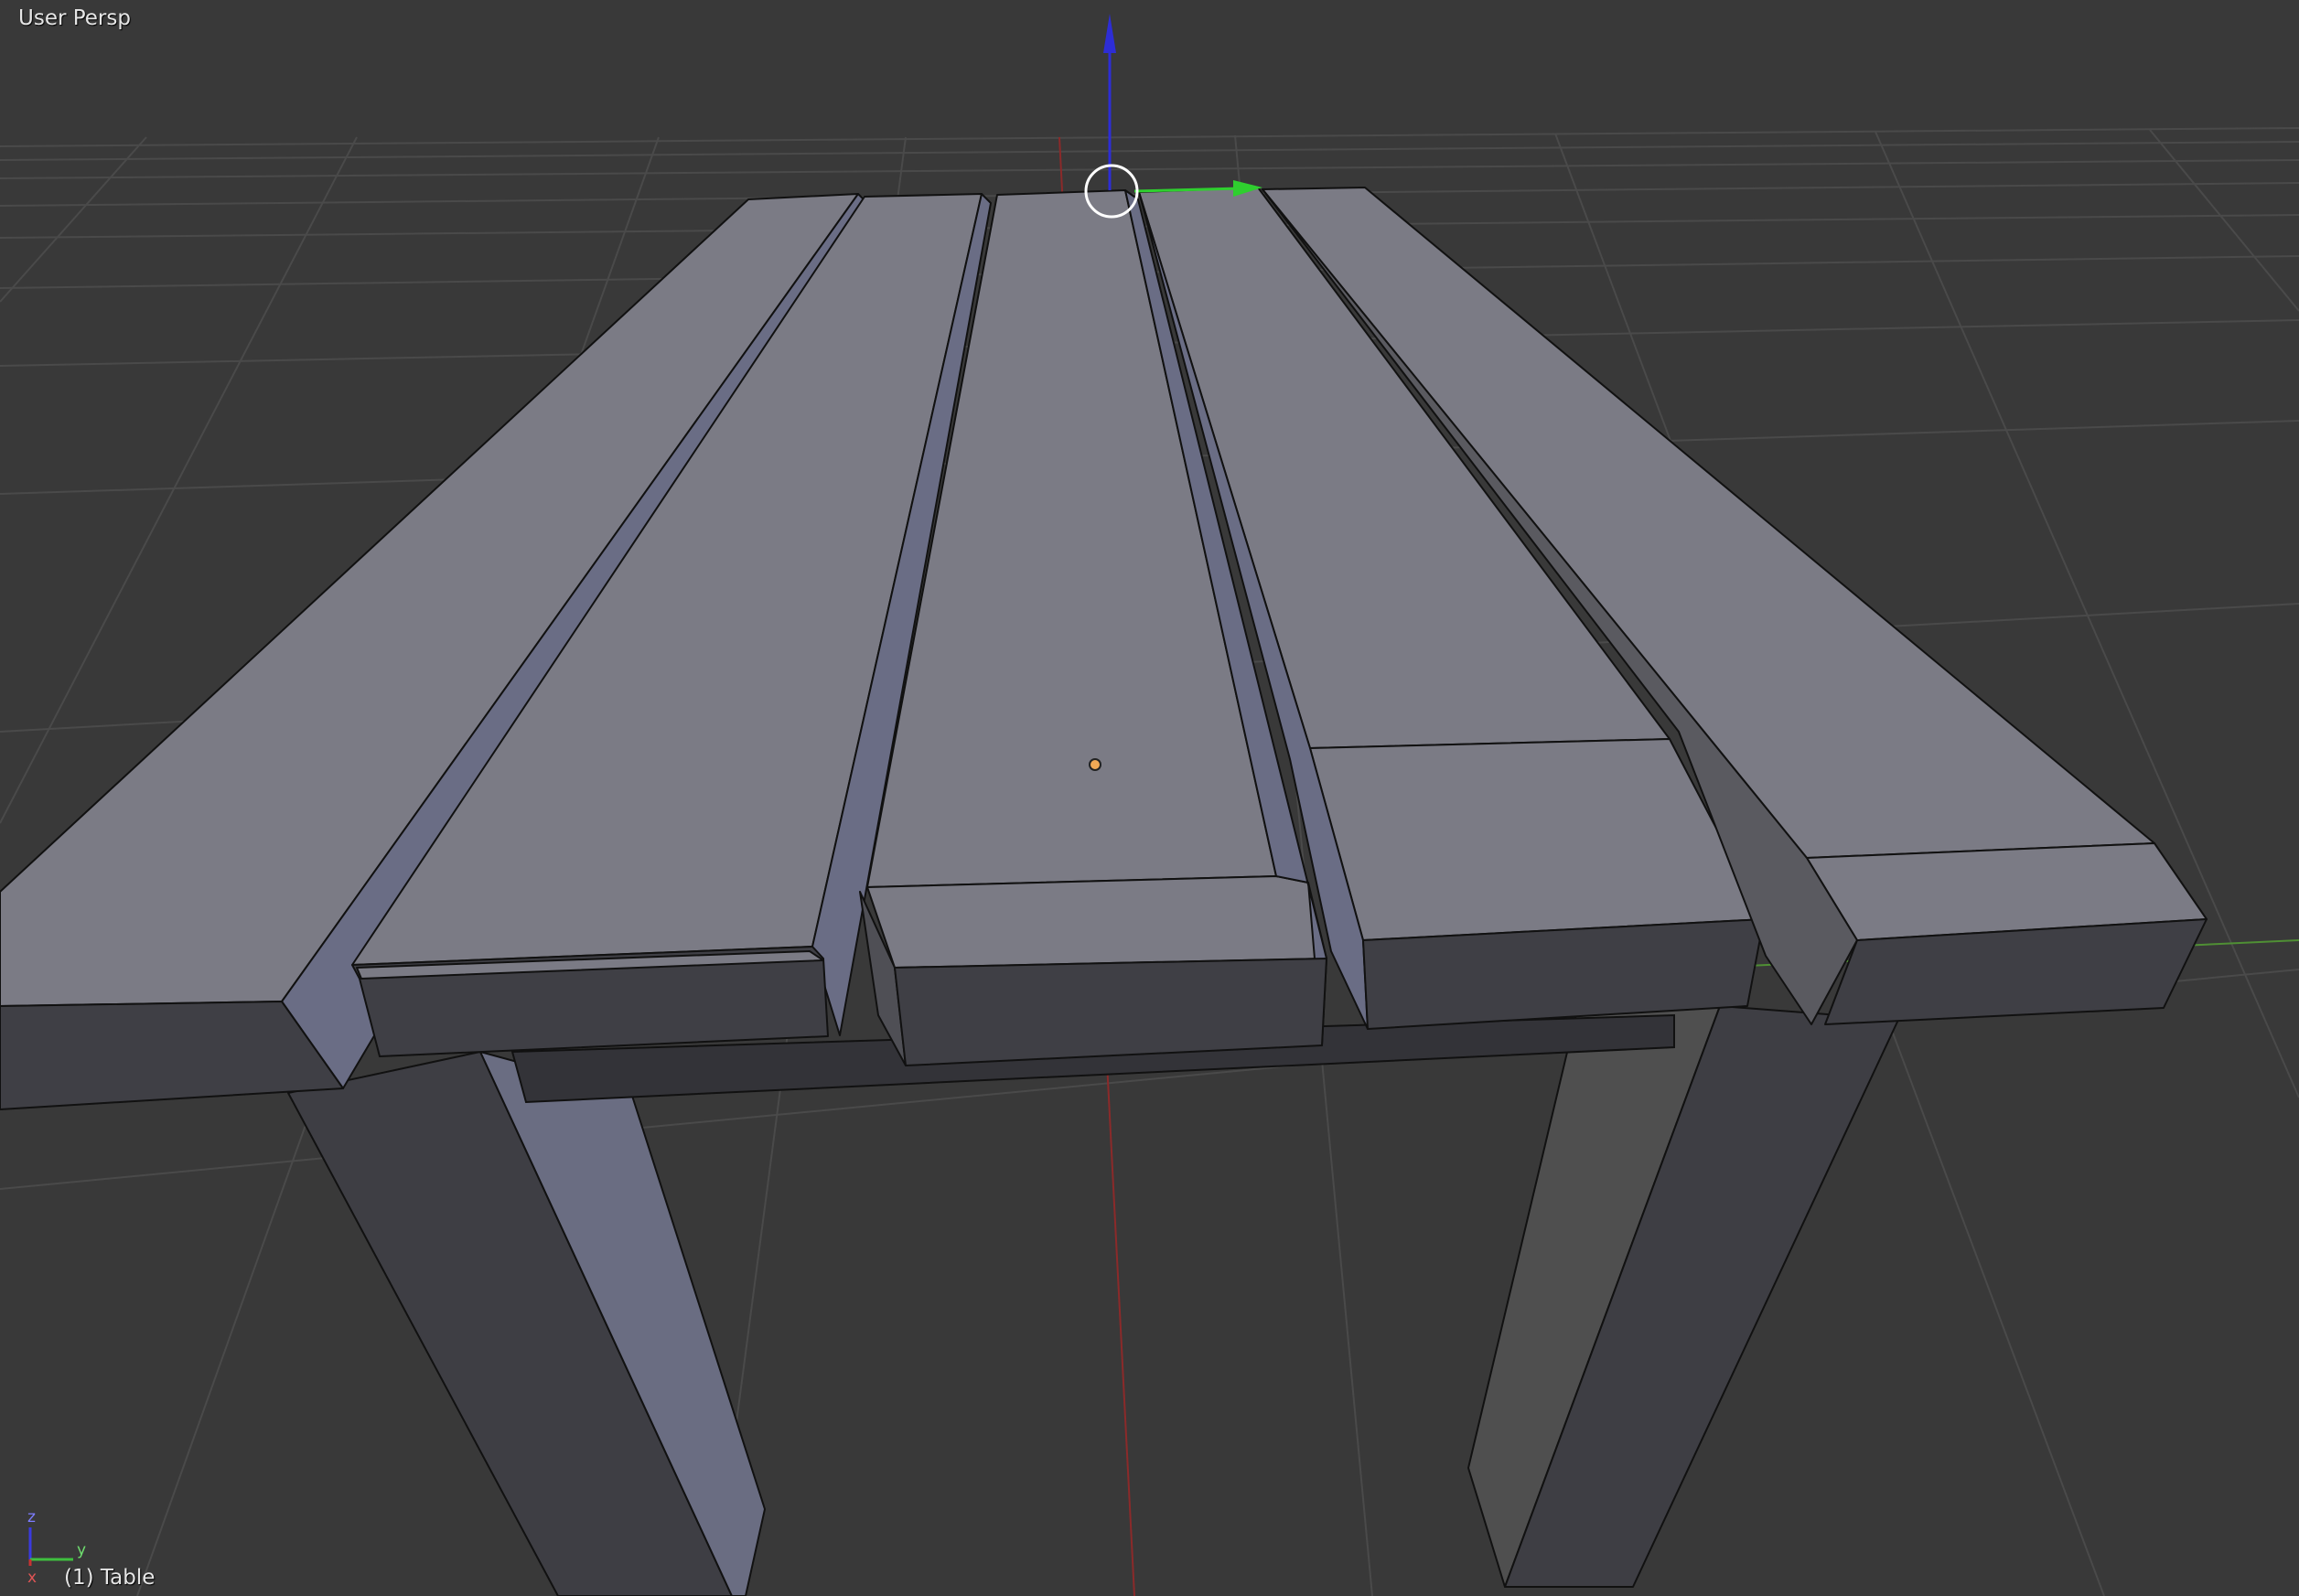  Describe the element at coordinates (74, 18) in the screenshot. I see `viewport-view-name: User Persp` at that location.